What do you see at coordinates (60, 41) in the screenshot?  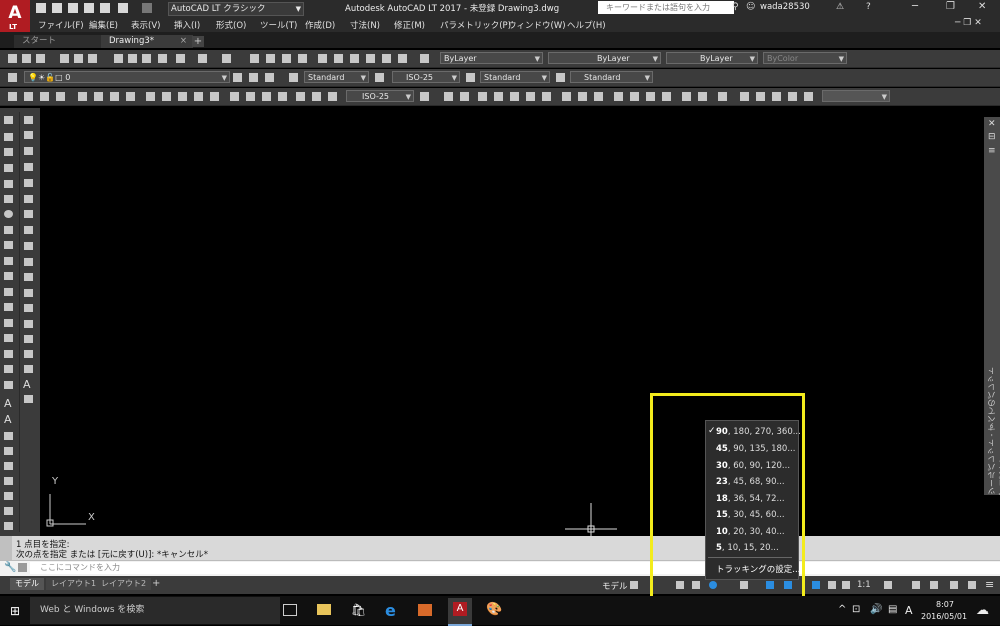 I see `tab-start: スタート` at bounding box center [60, 41].